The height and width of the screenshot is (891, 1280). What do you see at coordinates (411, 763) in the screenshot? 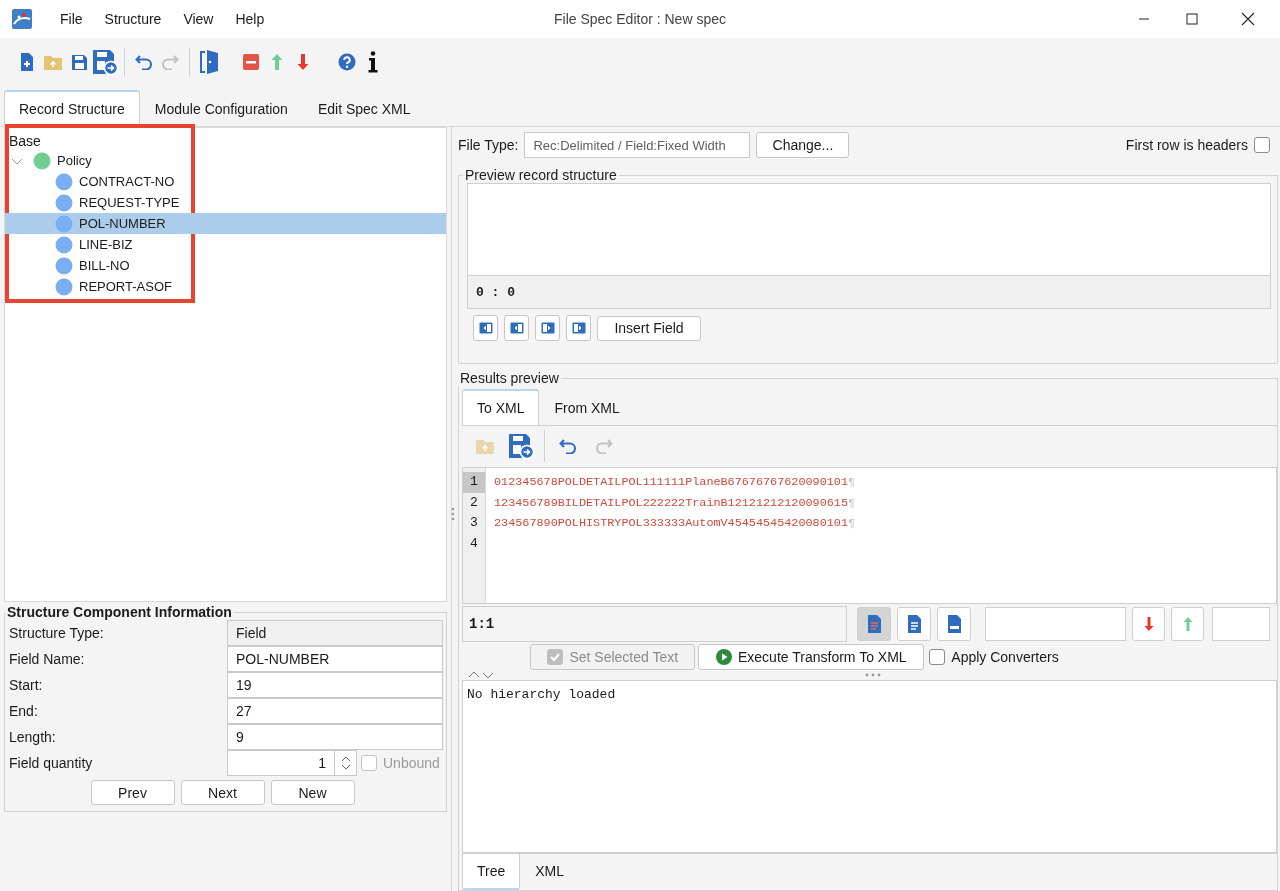
I see `checkbox-label: Unbound` at bounding box center [411, 763].